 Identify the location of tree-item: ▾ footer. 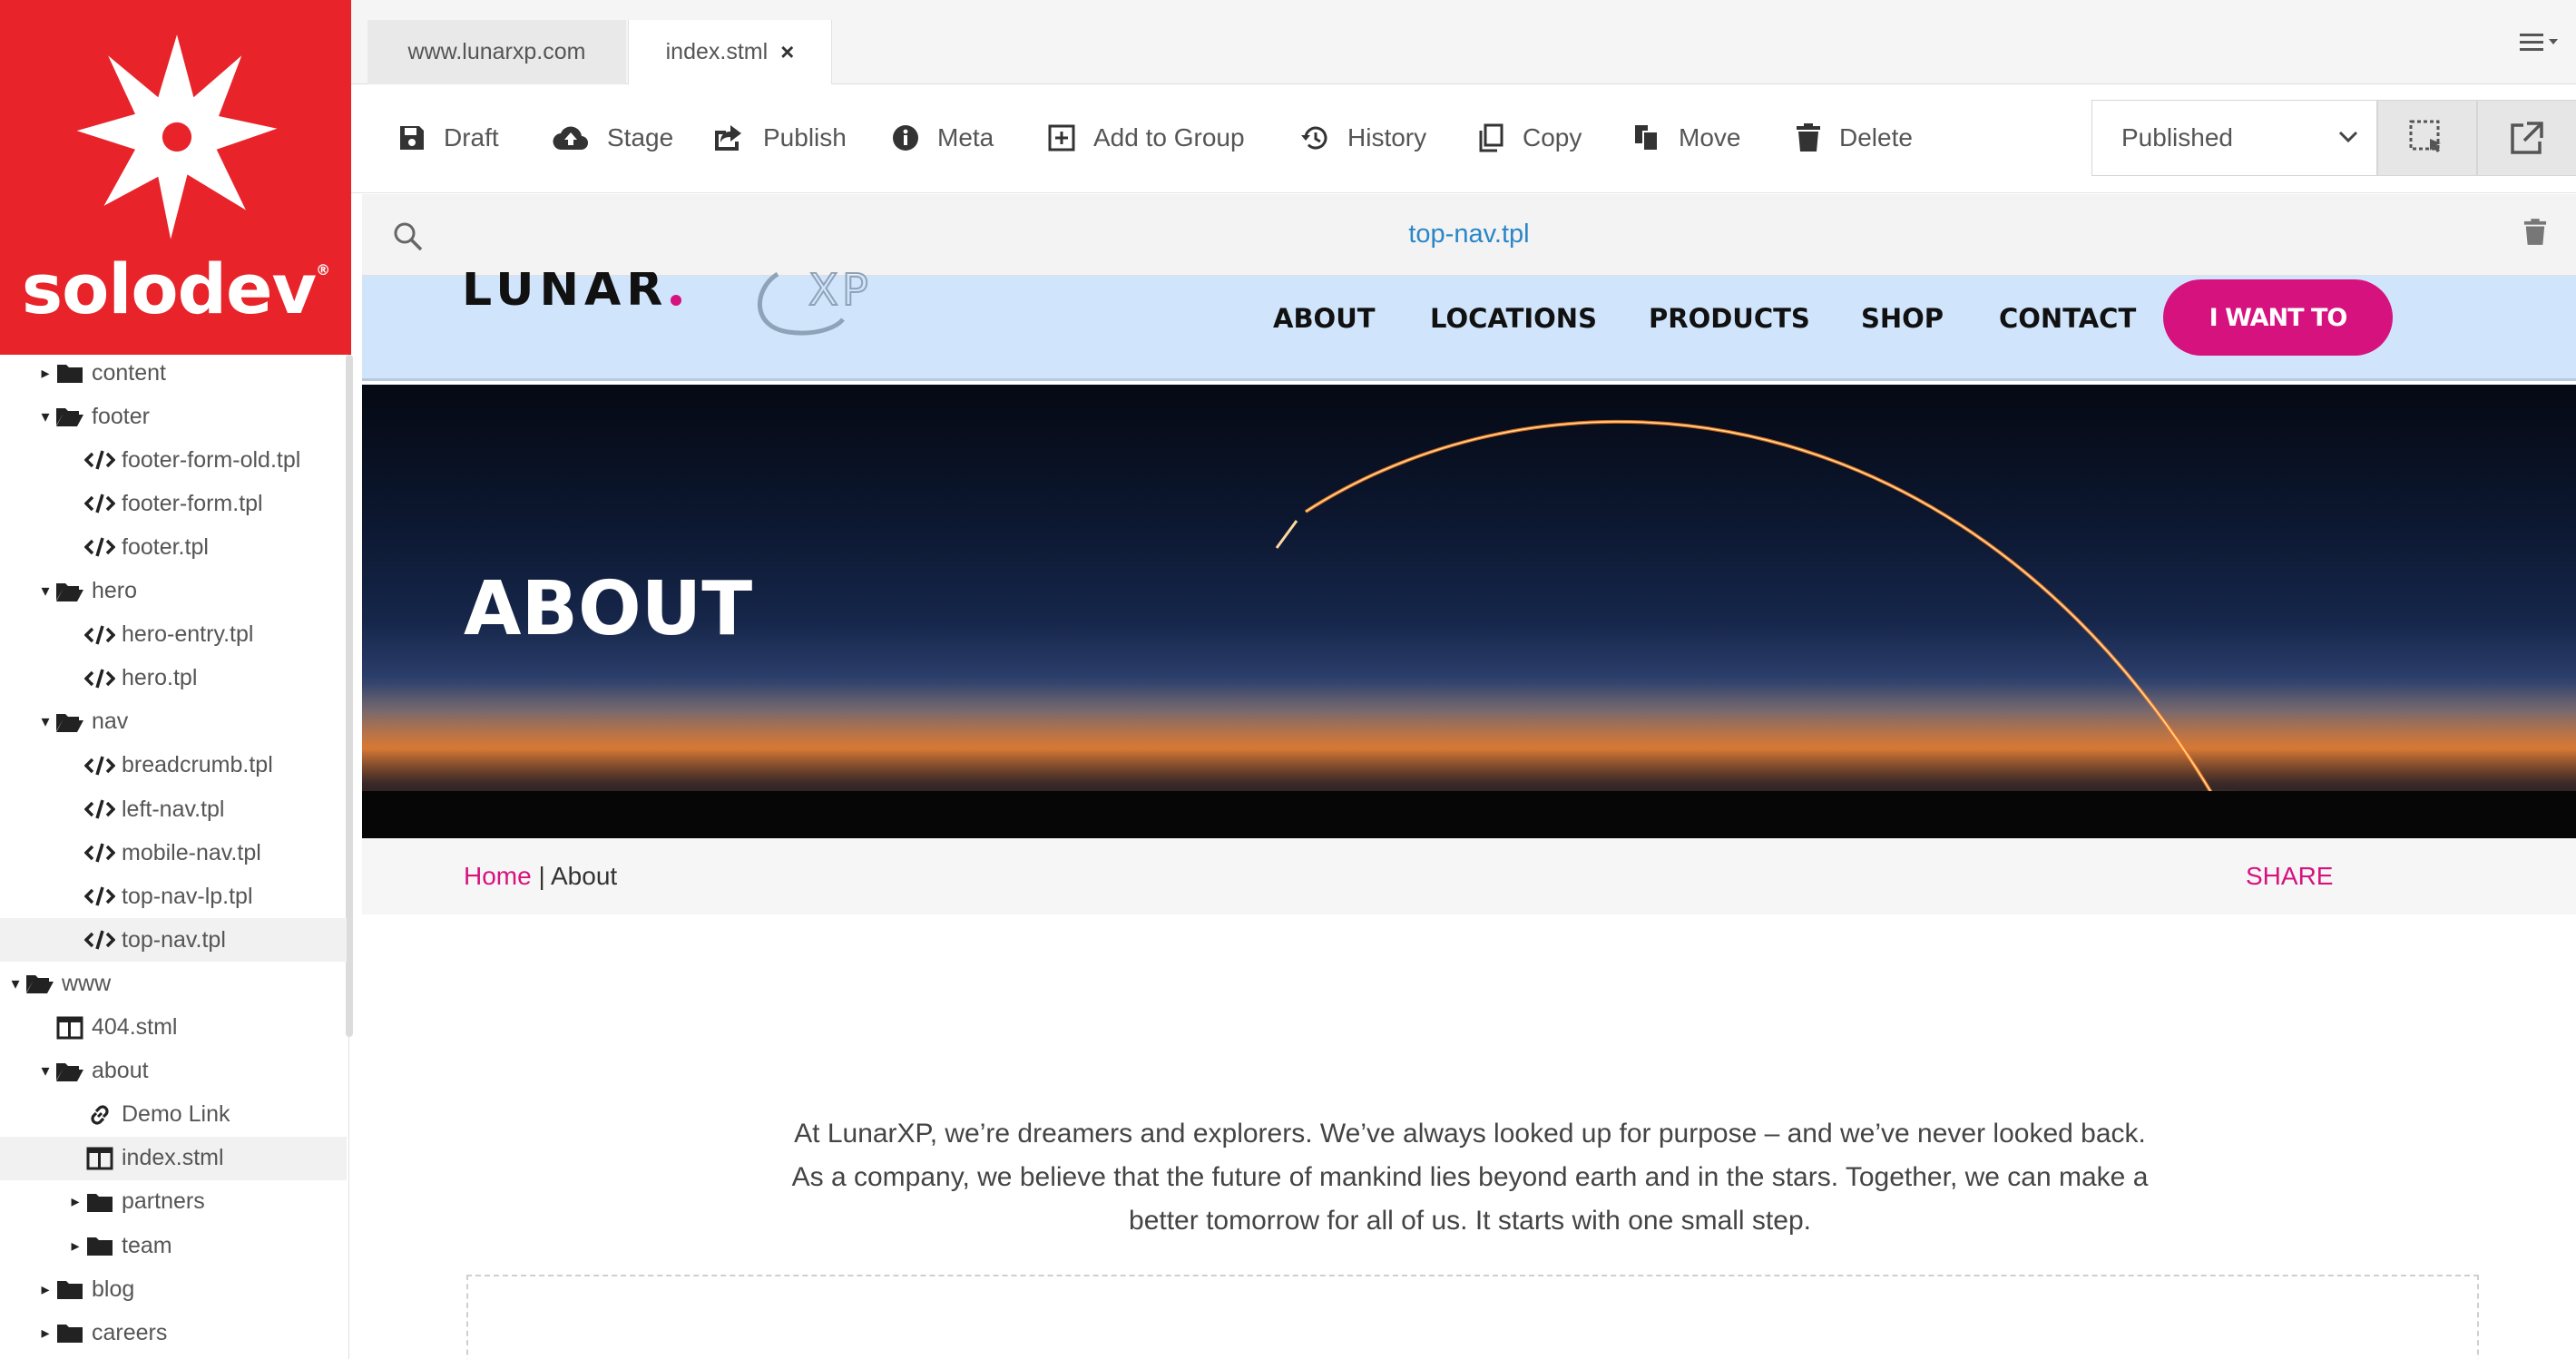
(173, 416).